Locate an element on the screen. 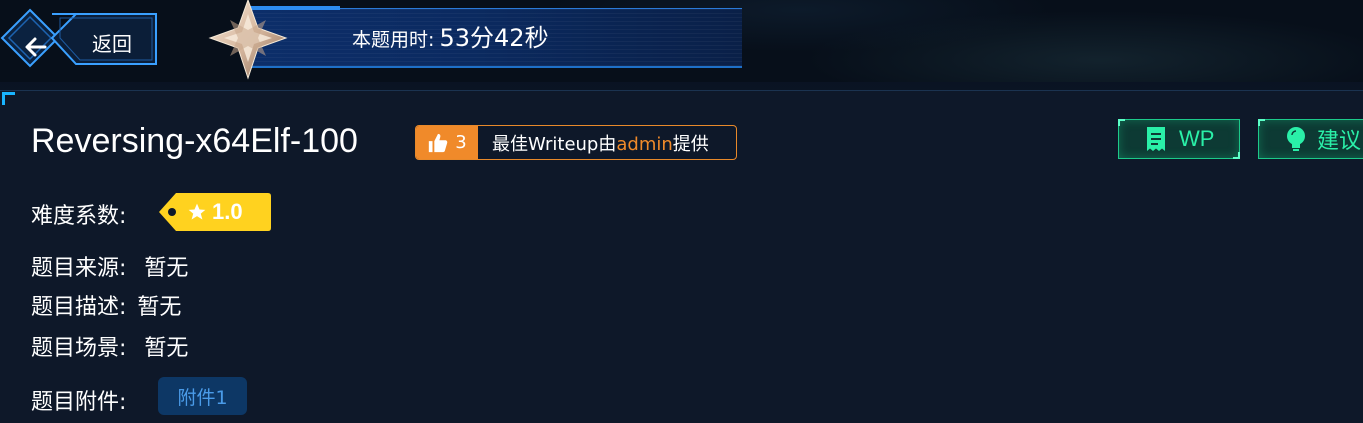  writeup-suffix: 提供 is located at coordinates (690, 144).